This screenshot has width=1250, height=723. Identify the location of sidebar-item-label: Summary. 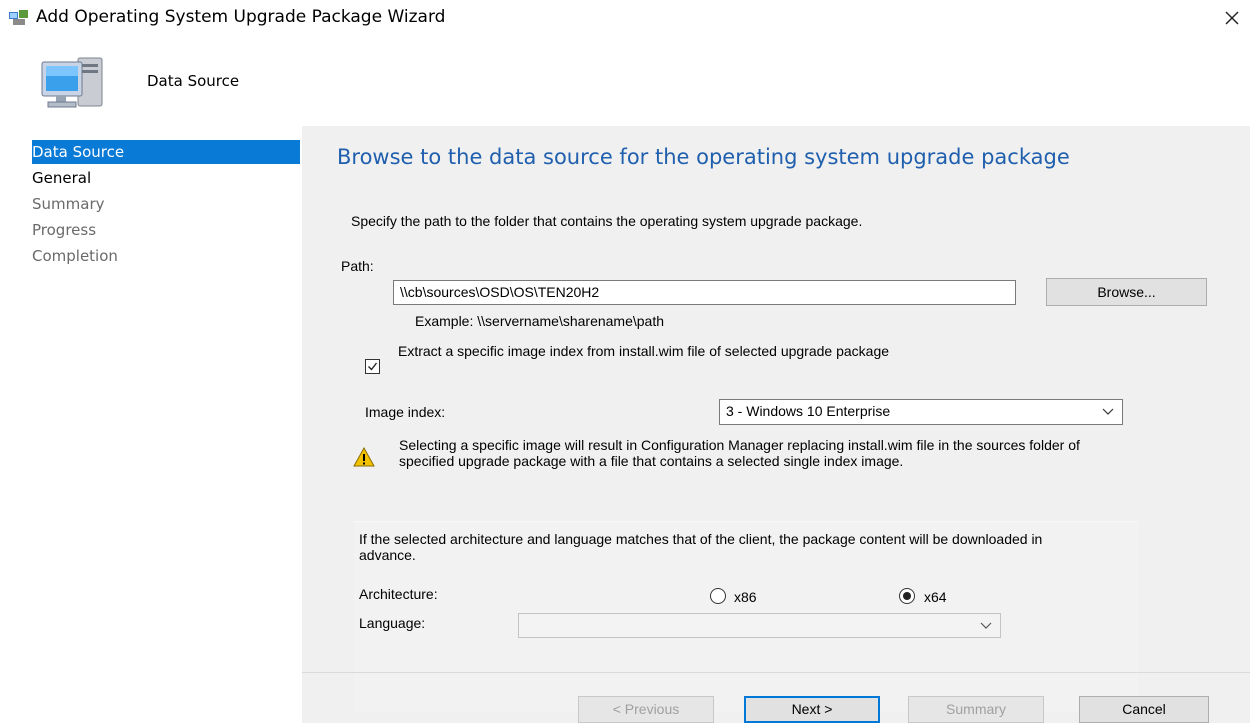
(68, 204).